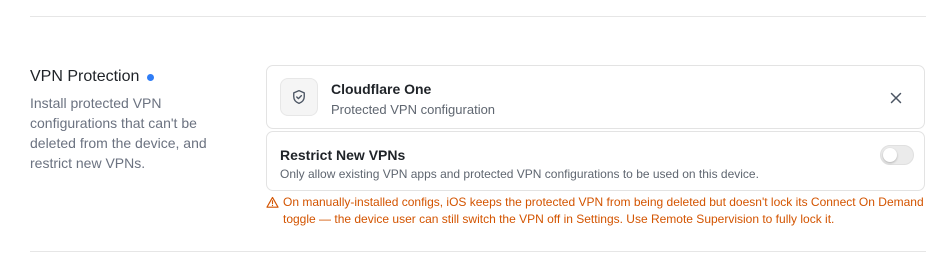  What do you see at coordinates (381, 89) in the screenshot?
I see `config-name: Cloudflare One` at bounding box center [381, 89].